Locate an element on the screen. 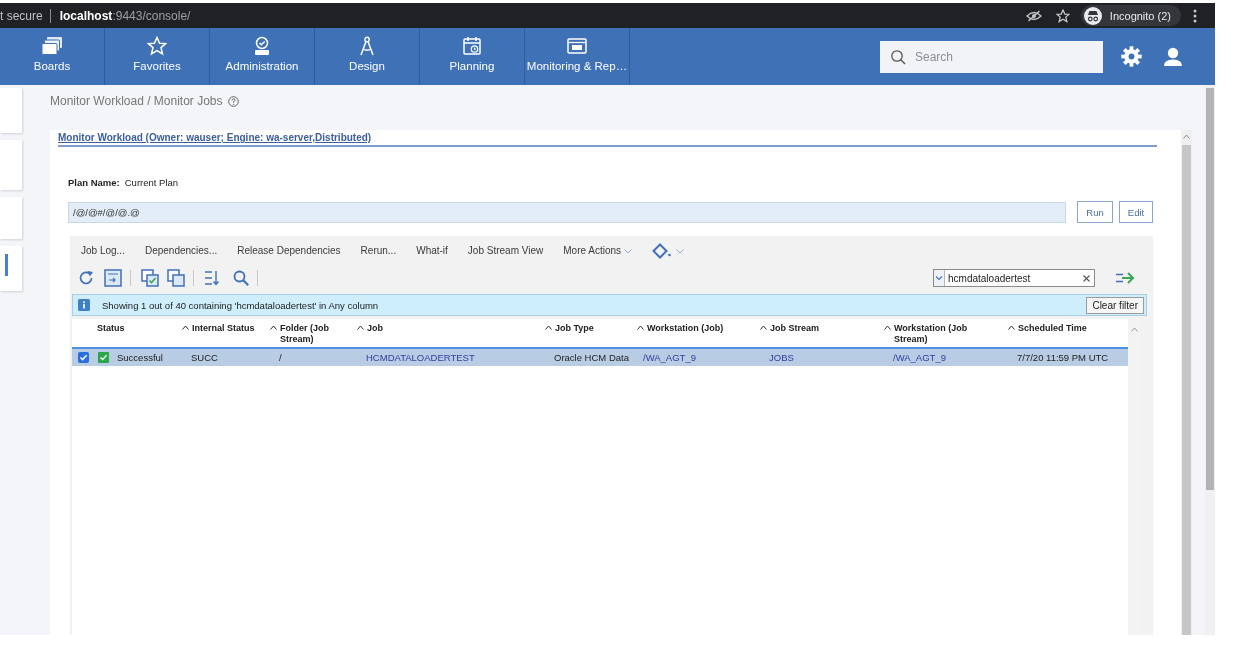 The image size is (1242, 656). success-icon is located at coordinates (103, 357).